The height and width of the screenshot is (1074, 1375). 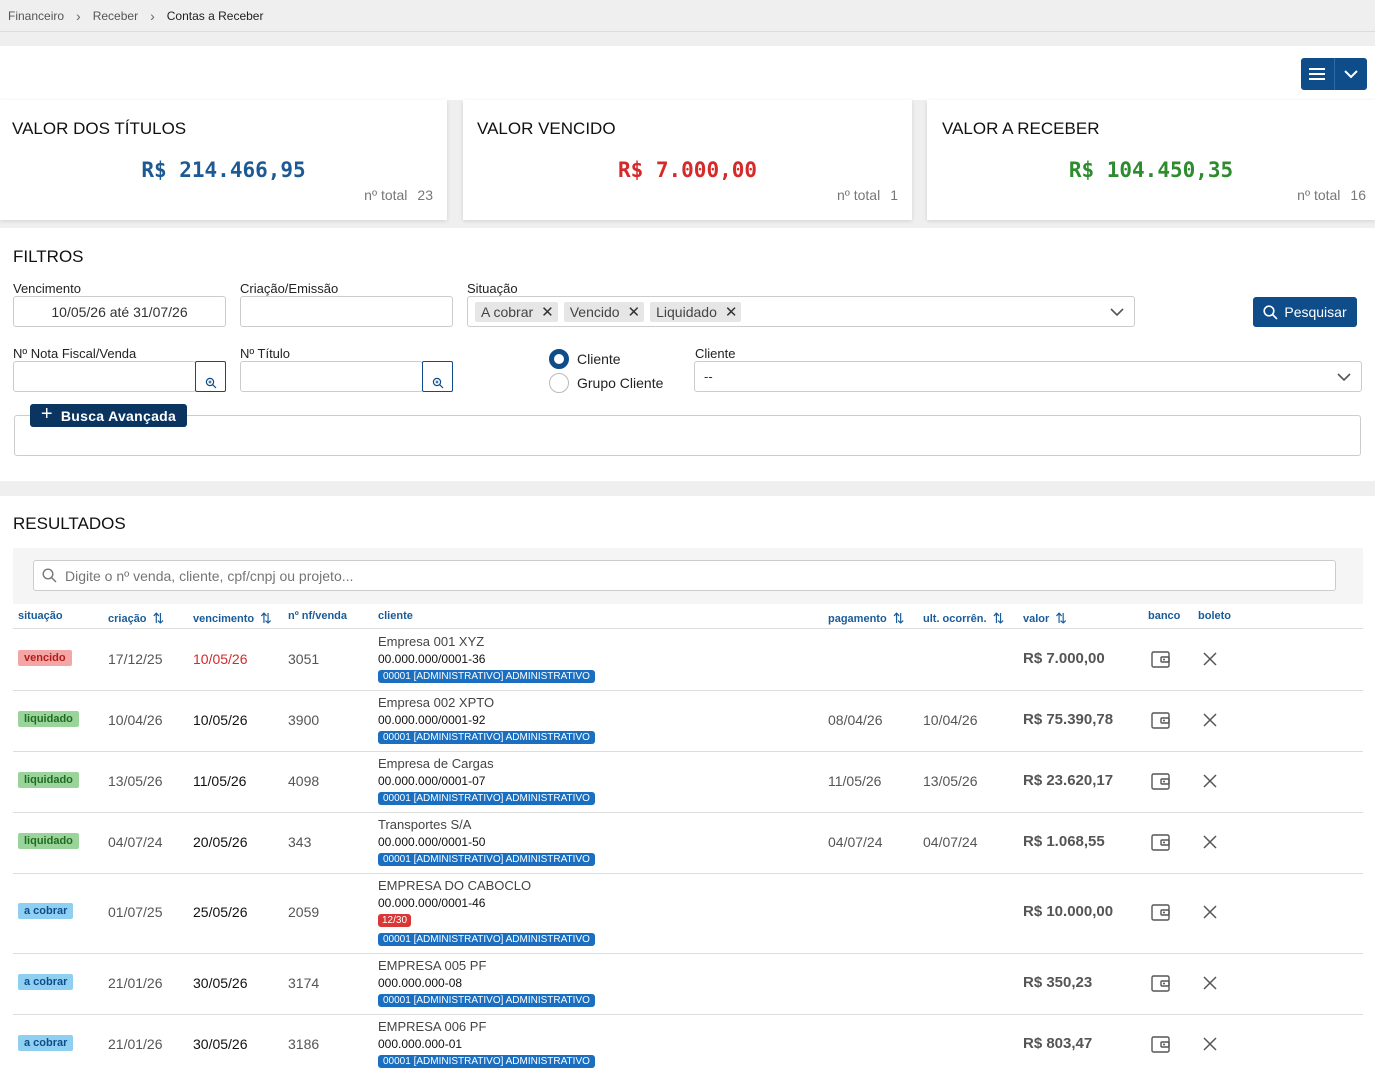 I want to click on cell-criacao: 10/04/26, so click(x=135, y=720).